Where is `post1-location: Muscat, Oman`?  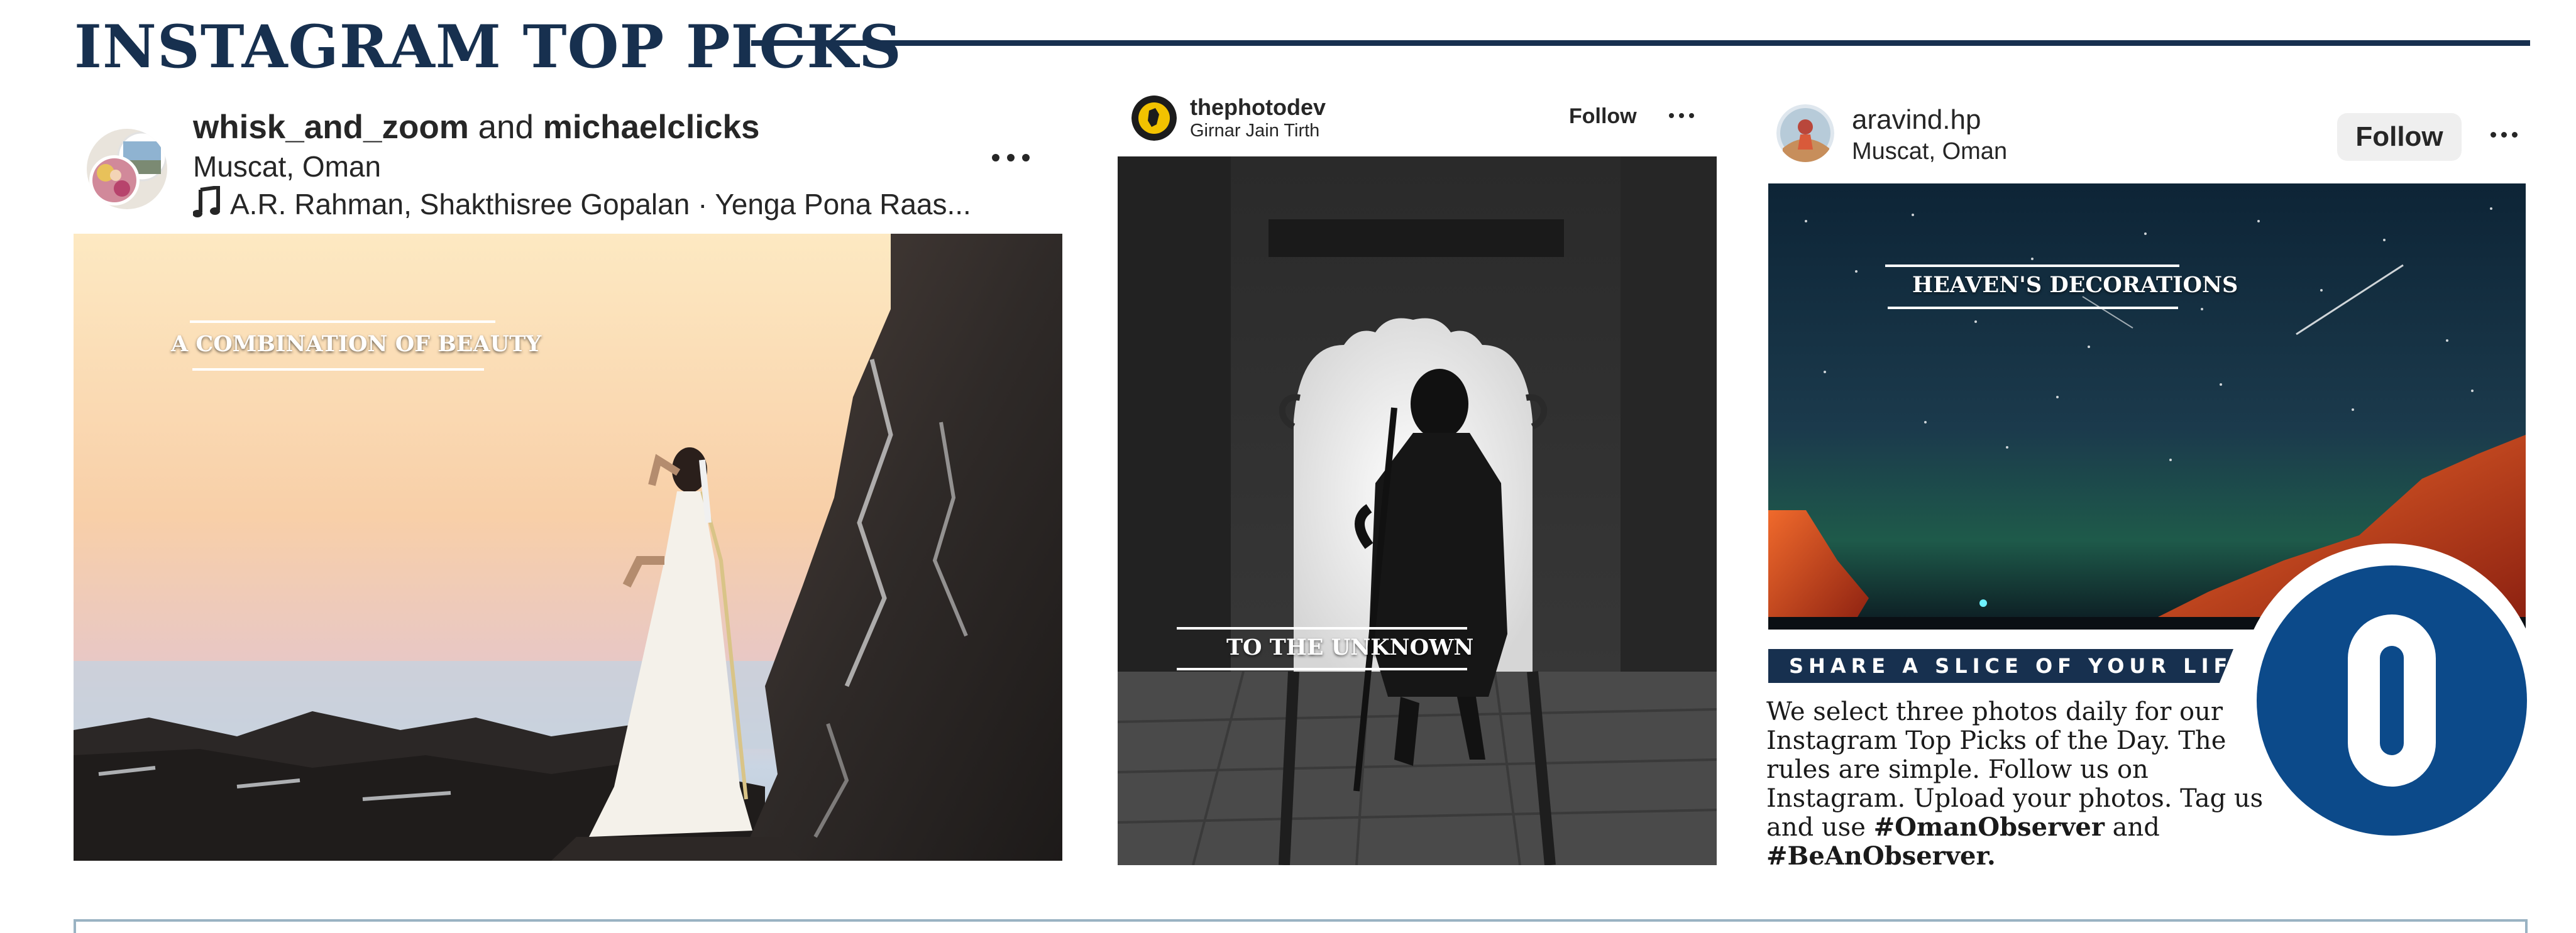 post1-location: Muscat, Oman is located at coordinates (287, 167).